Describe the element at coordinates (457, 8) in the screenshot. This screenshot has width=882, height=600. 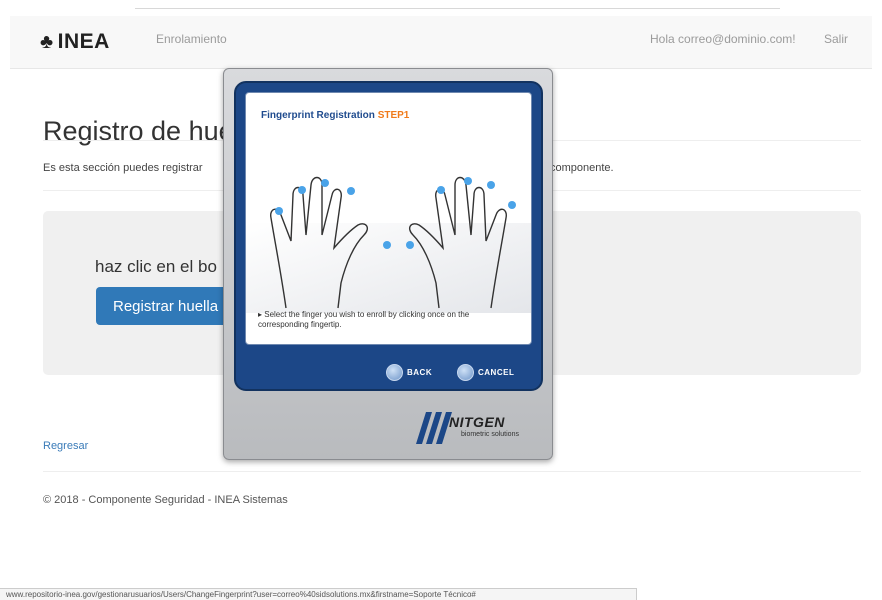
I see `browser-top-divider` at that location.